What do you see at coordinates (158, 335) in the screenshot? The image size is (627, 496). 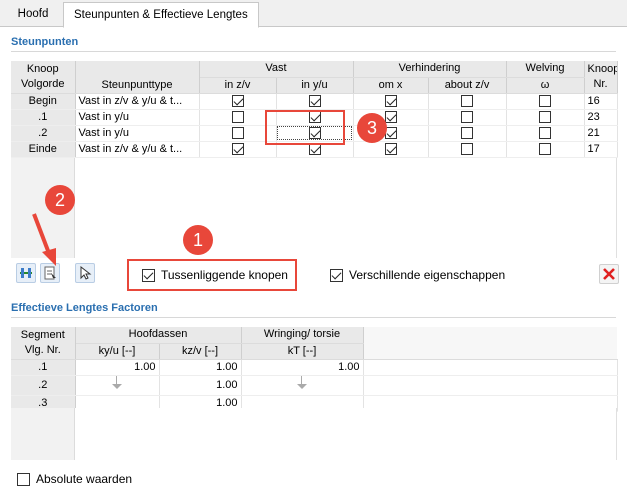 I see `header-hoofdassen: Hoofdassen` at bounding box center [158, 335].